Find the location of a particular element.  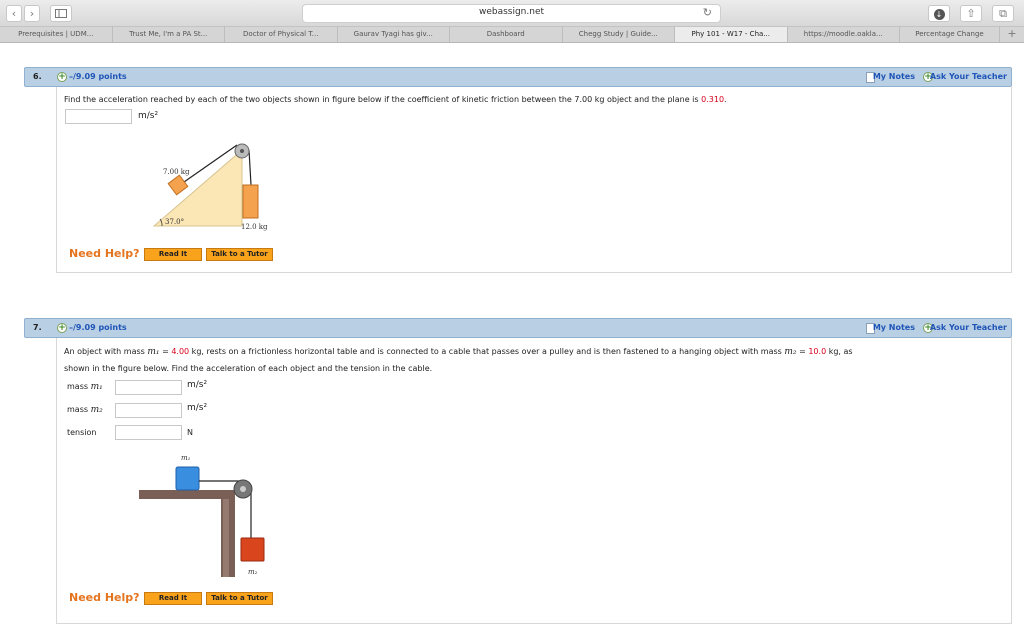

accel-m1-input is located at coordinates (148, 387).